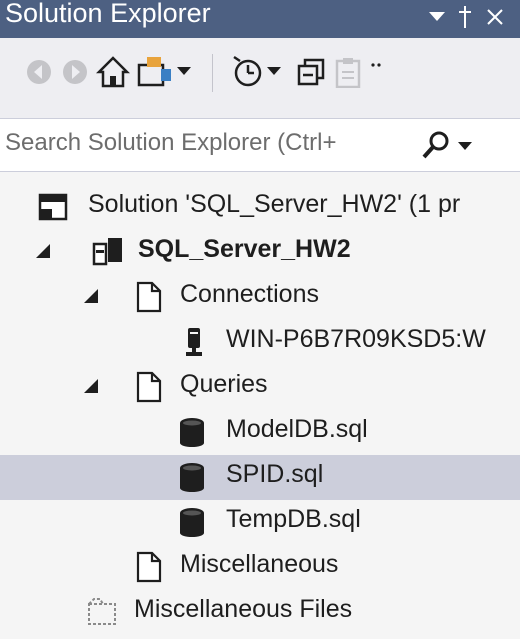 Image resolution: width=520 pixels, height=639 pixels. I want to click on tree-item-query-file: TempDB.sql, so click(260, 522).